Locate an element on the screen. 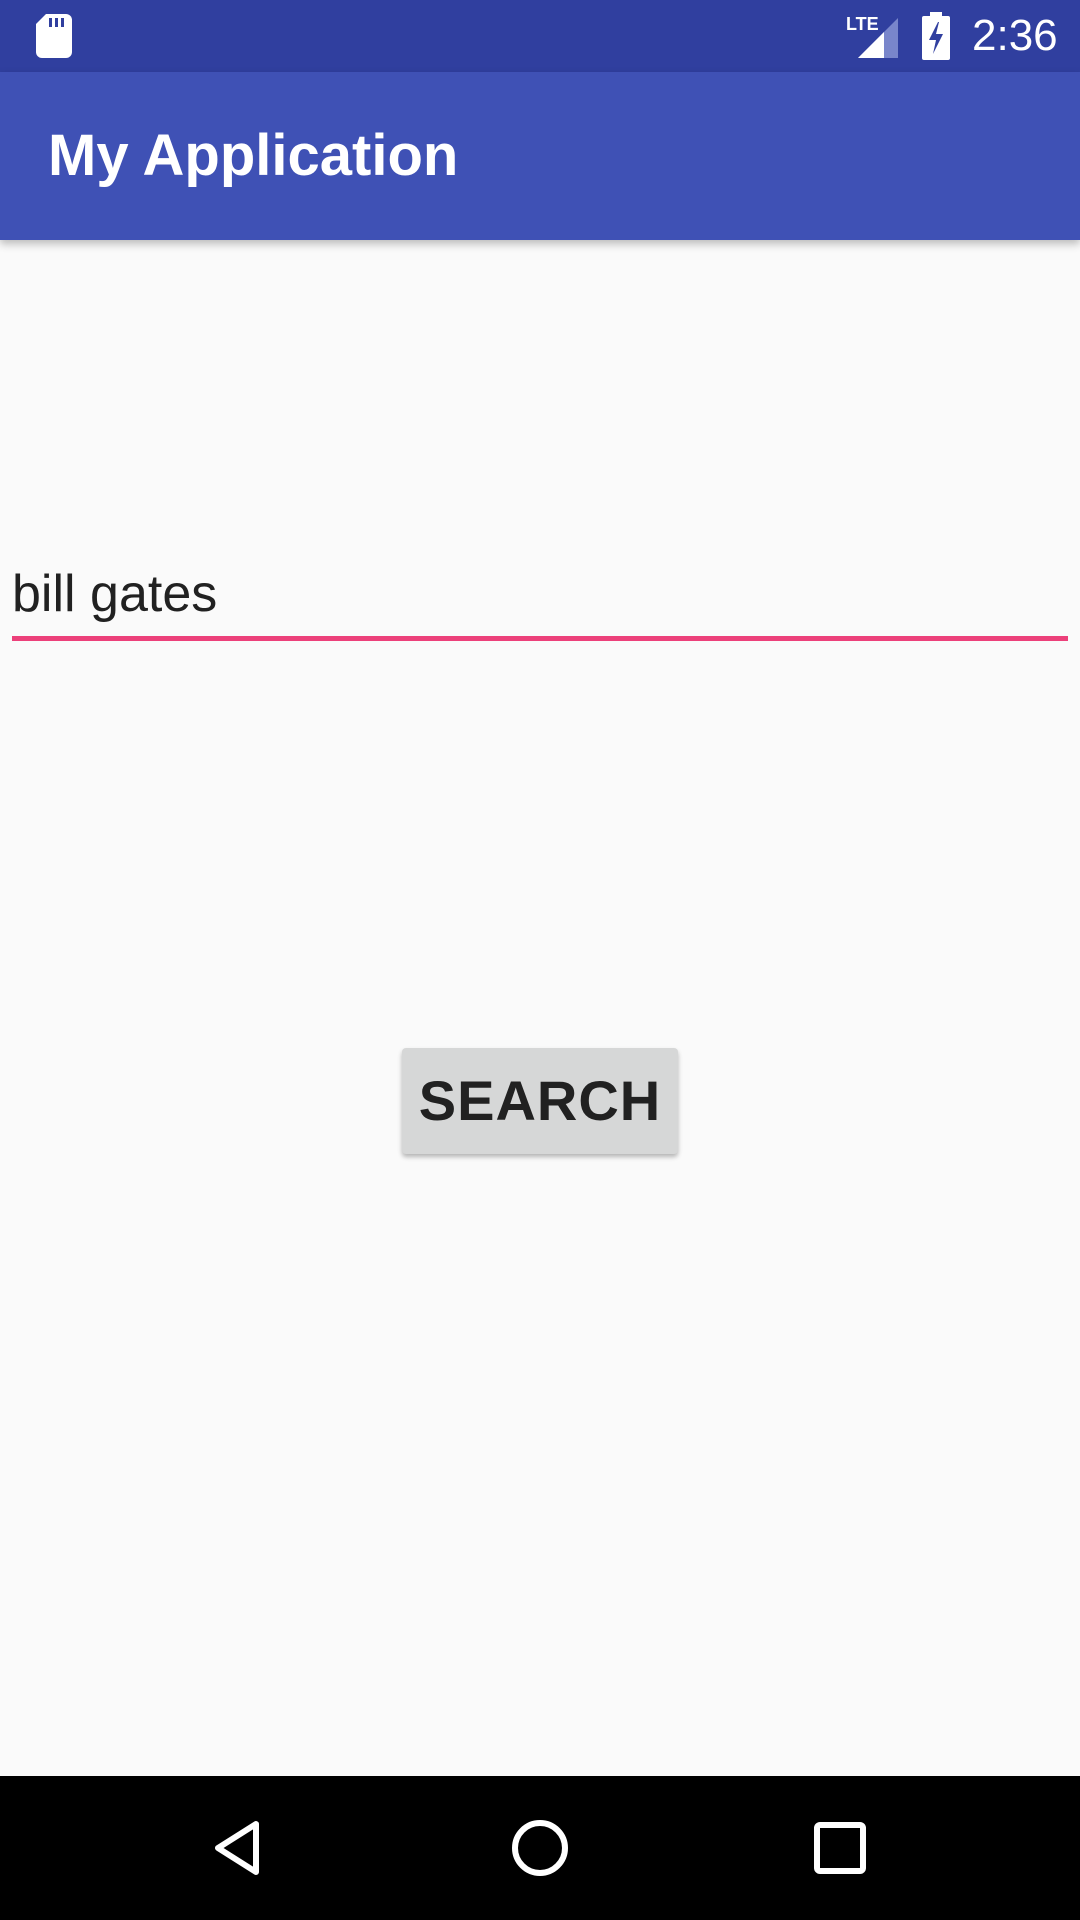 Image resolution: width=1080 pixels, height=1920 pixels. search-input is located at coordinates (540, 596).